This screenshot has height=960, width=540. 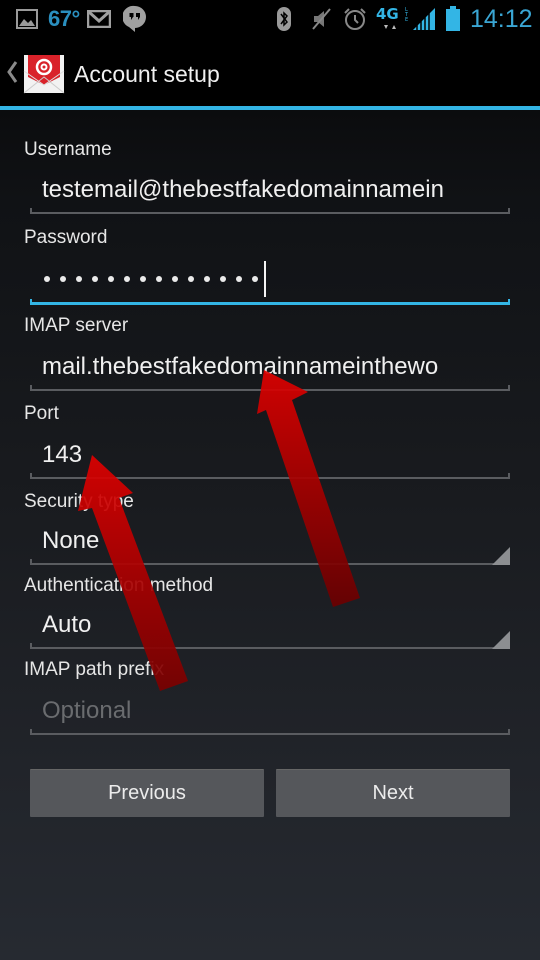 What do you see at coordinates (270, 282) in the screenshot?
I see `password-input` at bounding box center [270, 282].